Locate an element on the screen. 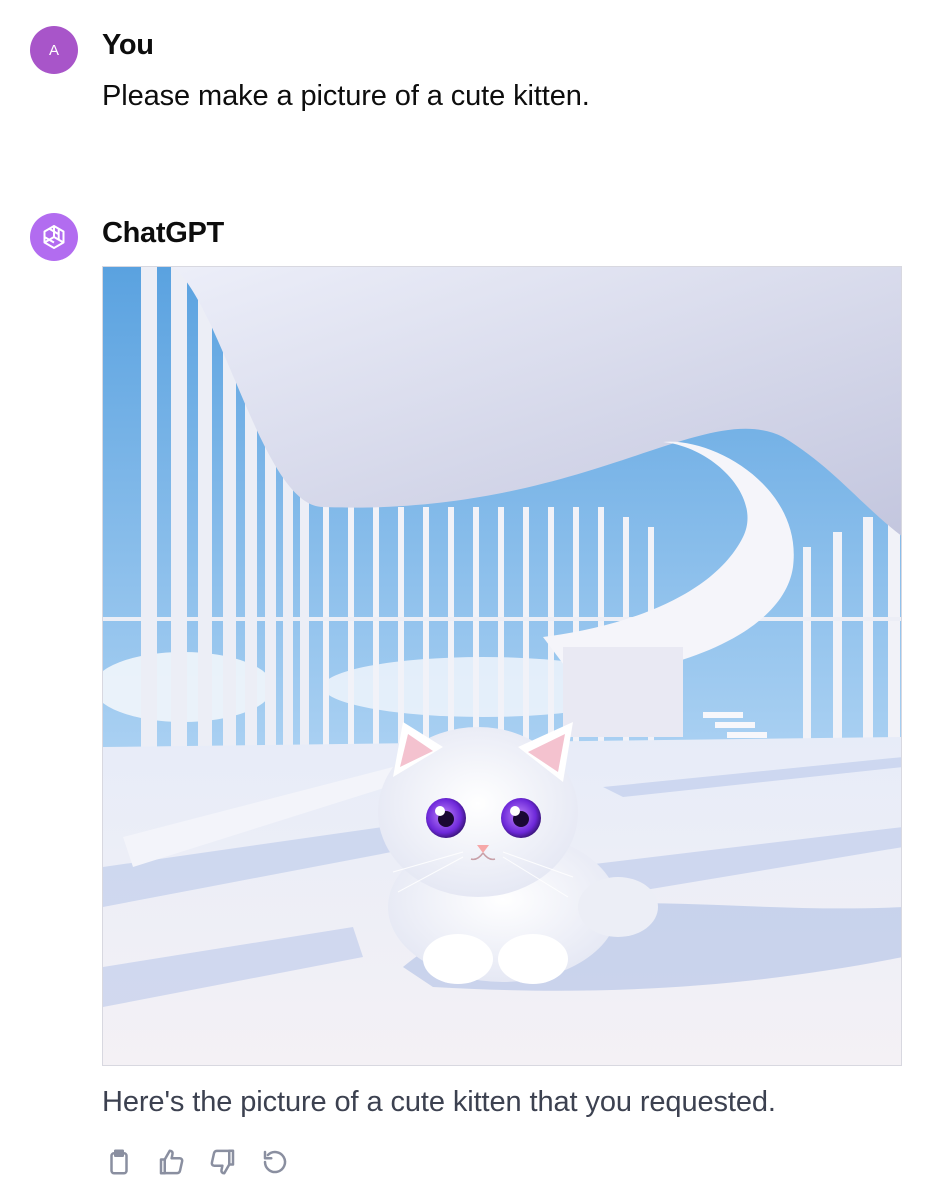 This screenshot has height=1194, width=930. message-actions is located at coordinates (197, 1162).